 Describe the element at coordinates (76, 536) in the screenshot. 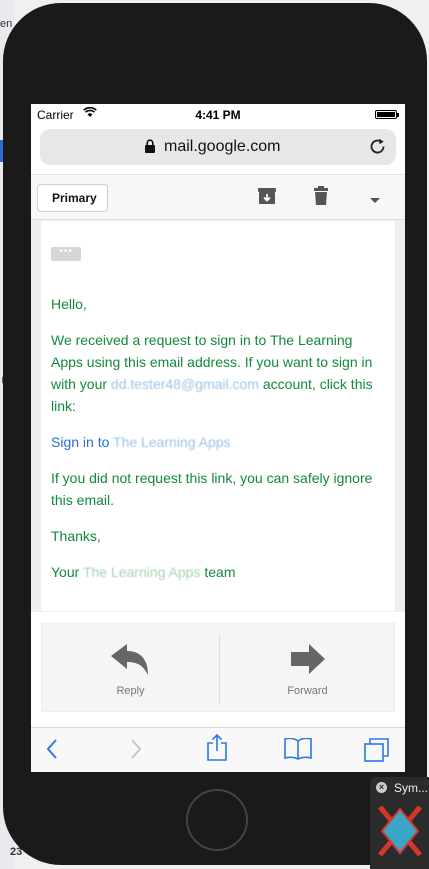

I see `email-thanks: Thanks,` at that location.